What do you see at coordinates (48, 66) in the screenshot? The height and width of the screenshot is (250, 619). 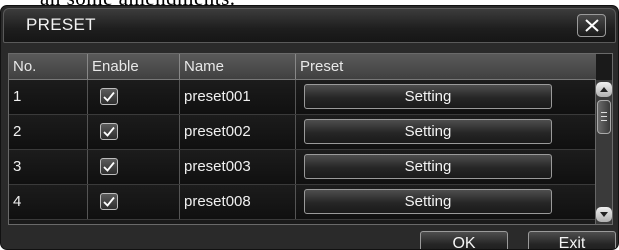 I see `column-header-no: No.` at bounding box center [48, 66].